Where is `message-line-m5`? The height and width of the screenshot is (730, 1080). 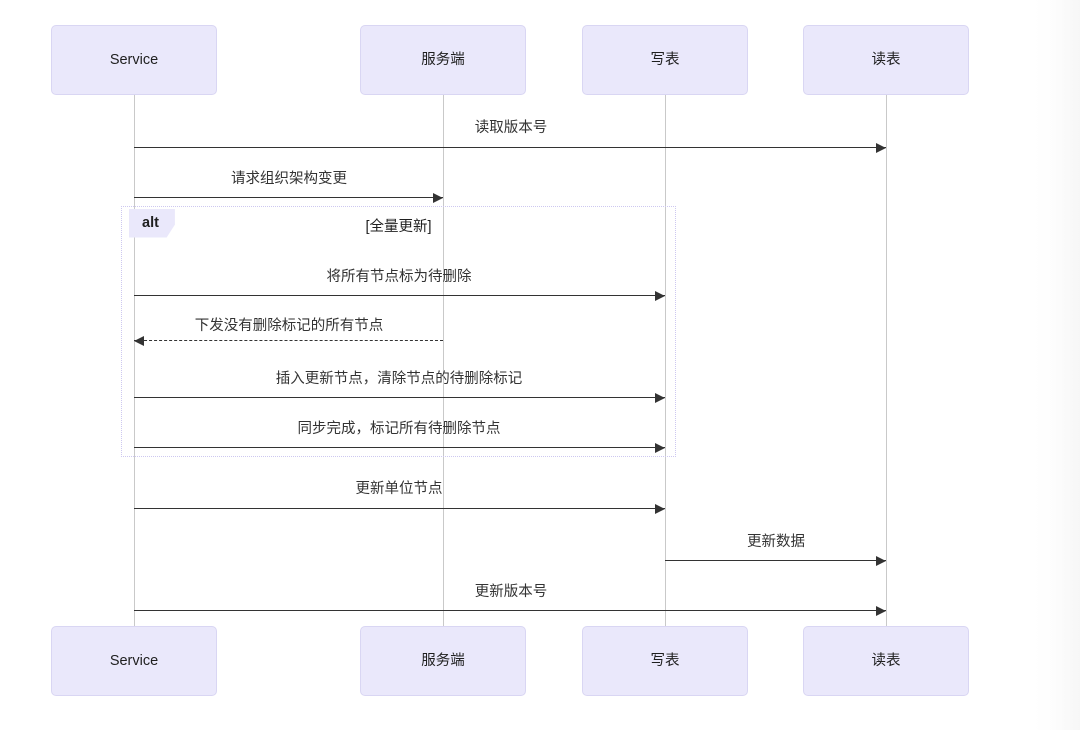 message-line-m5 is located at coordinates (399, 397).